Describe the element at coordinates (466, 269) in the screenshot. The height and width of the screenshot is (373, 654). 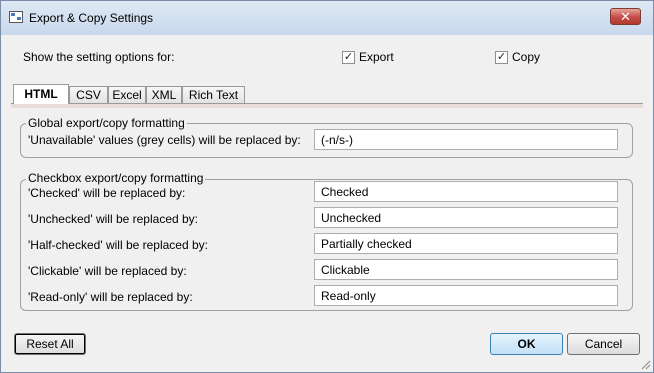
I see `clickable-value-input: Clickable` at that location.